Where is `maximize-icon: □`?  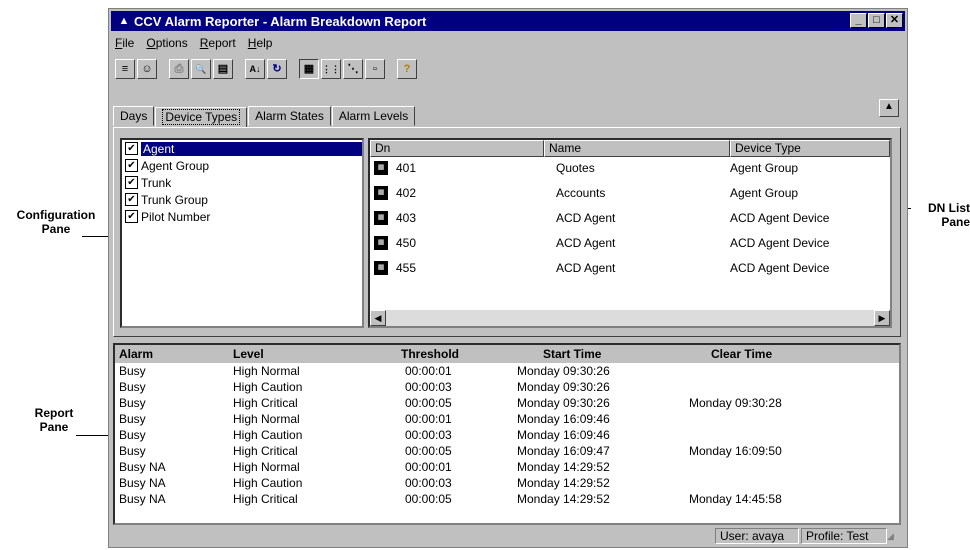
maximize-icon: □ is located at coordinates (876, 20).